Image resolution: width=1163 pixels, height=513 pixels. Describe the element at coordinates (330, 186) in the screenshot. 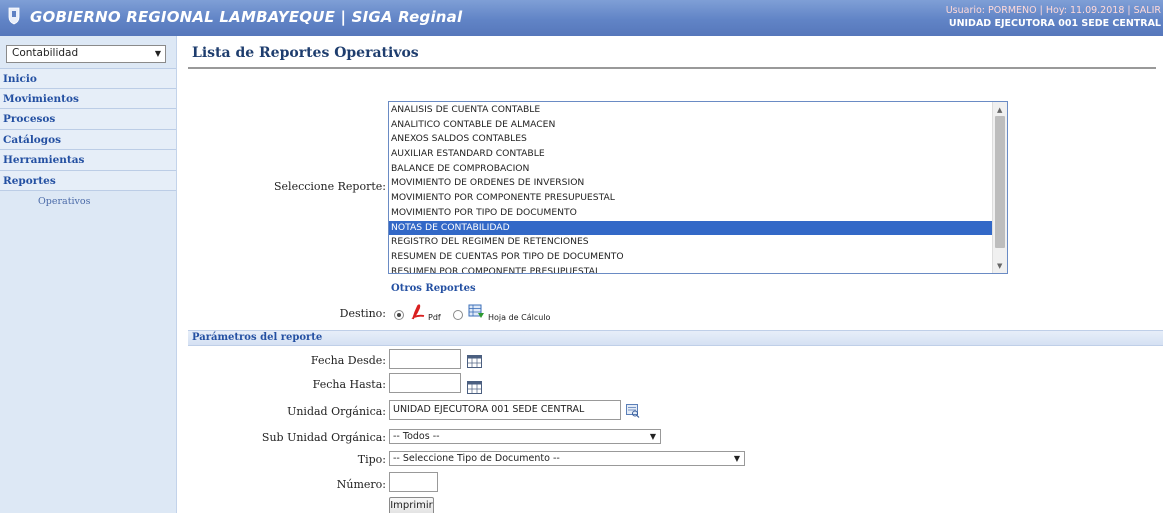

I see `select-report-label: Seleccione Reporte:` at that location.